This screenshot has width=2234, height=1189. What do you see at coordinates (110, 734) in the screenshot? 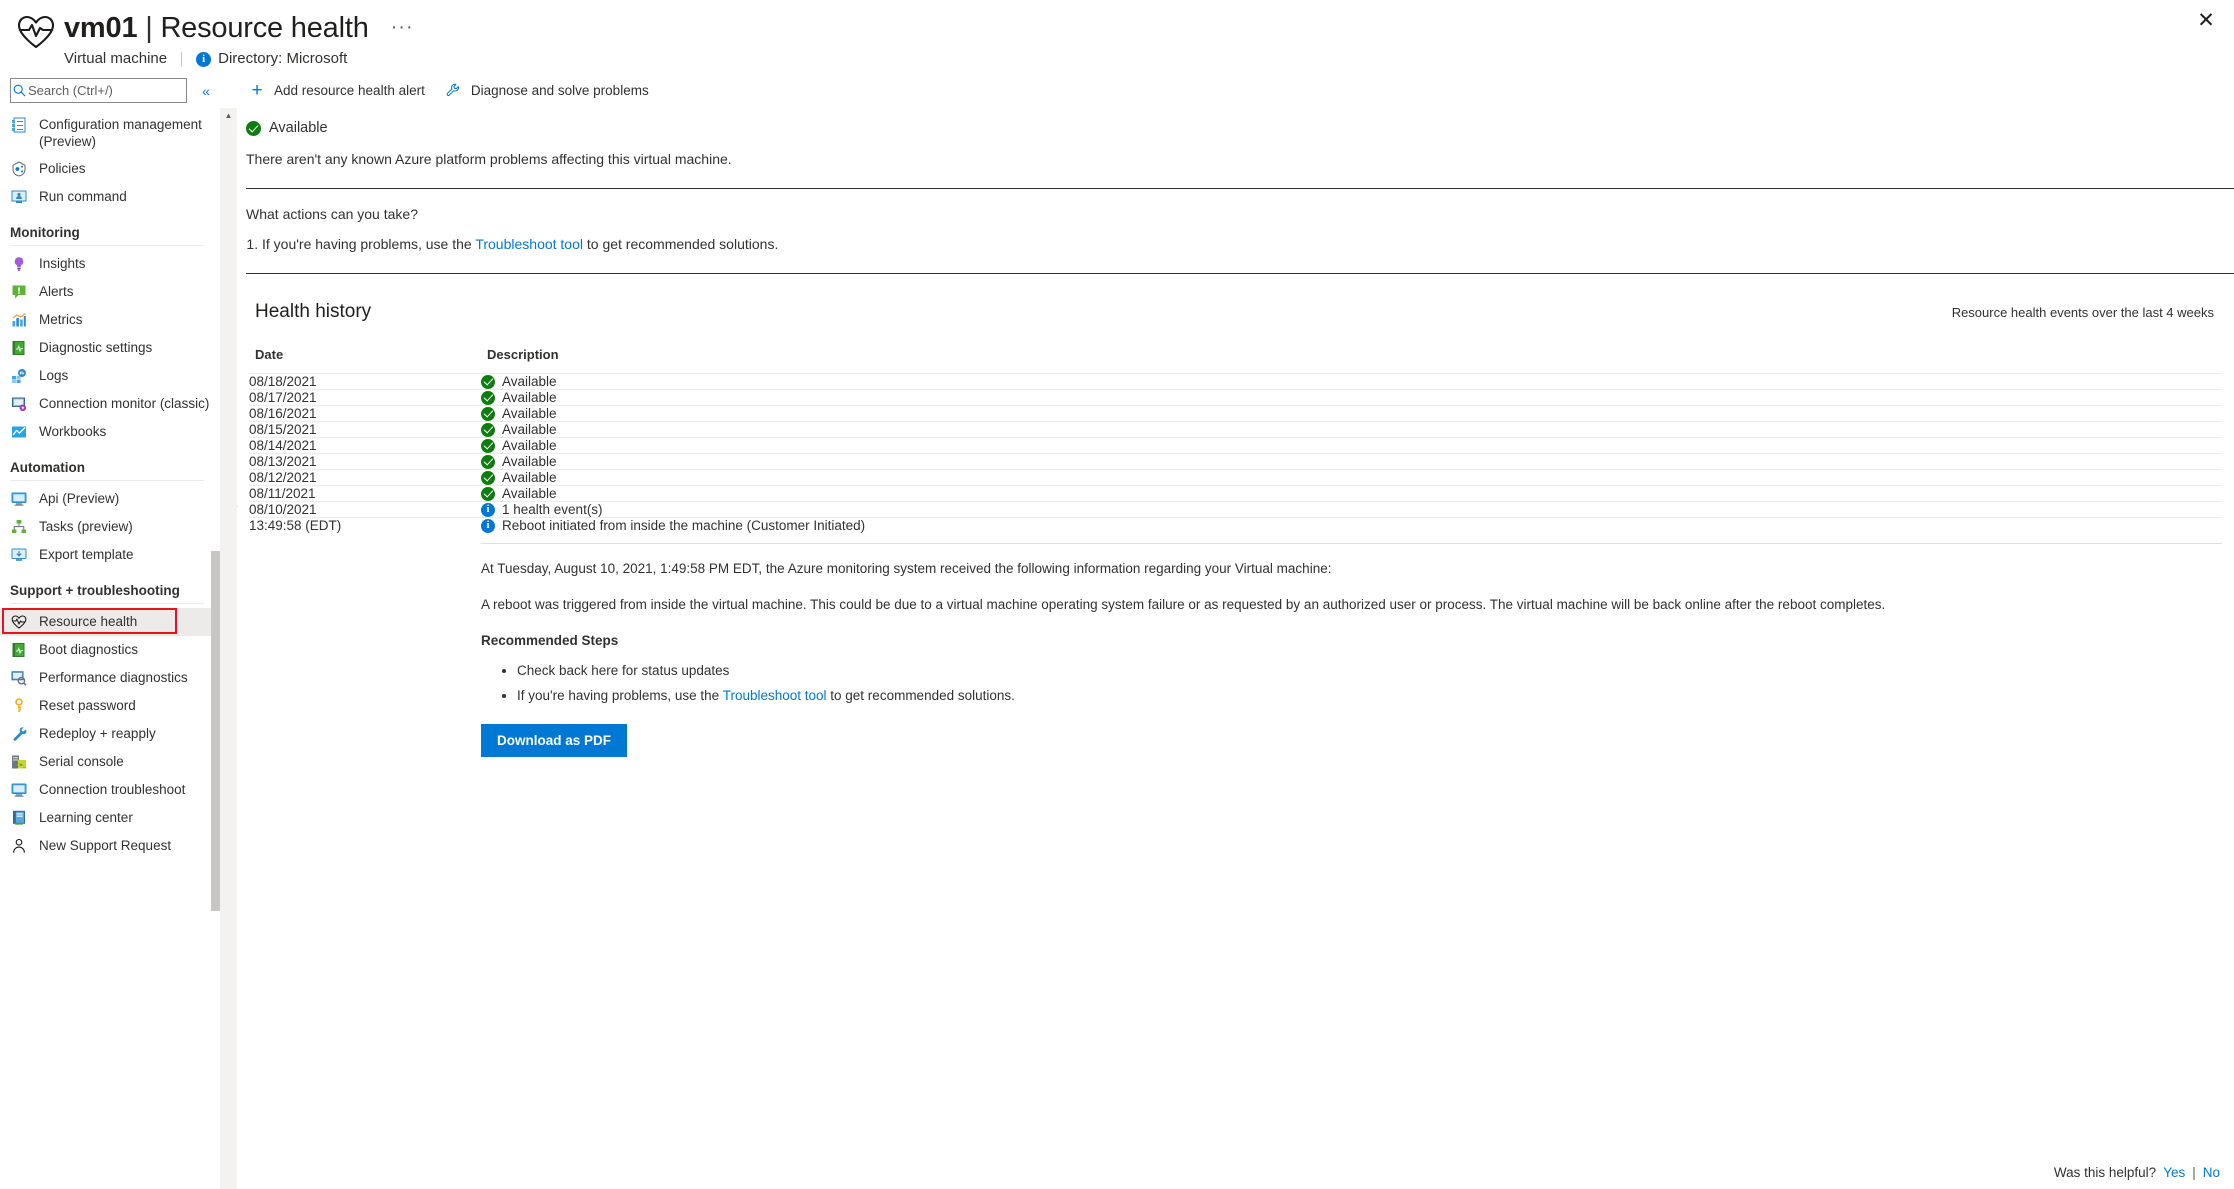
I see `sidebar-item-redeploy-reapply: Redeploy + reapply` at bounding box center [110, 734].